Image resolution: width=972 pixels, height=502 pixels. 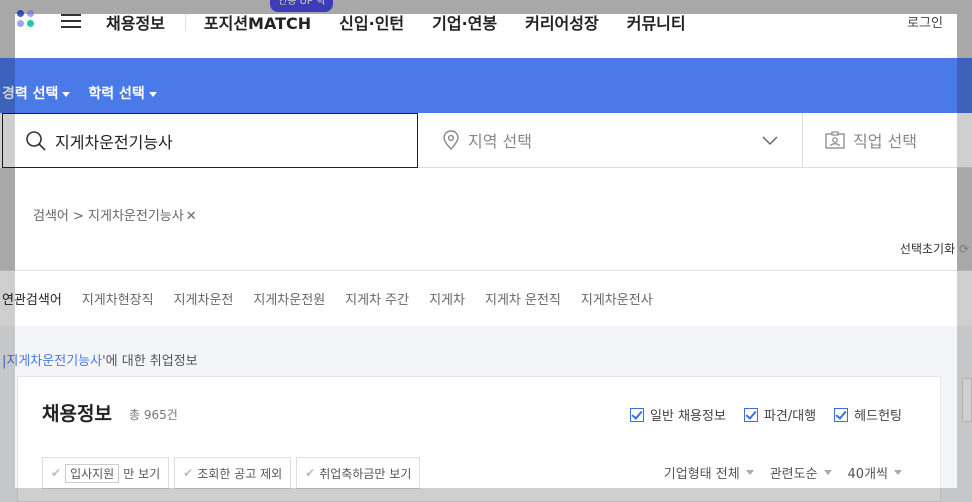 What do you see at coordinates (204, 298) in the screenshot?
I see `related-keyword: 지게차운전` at bounding box center [204, 298].